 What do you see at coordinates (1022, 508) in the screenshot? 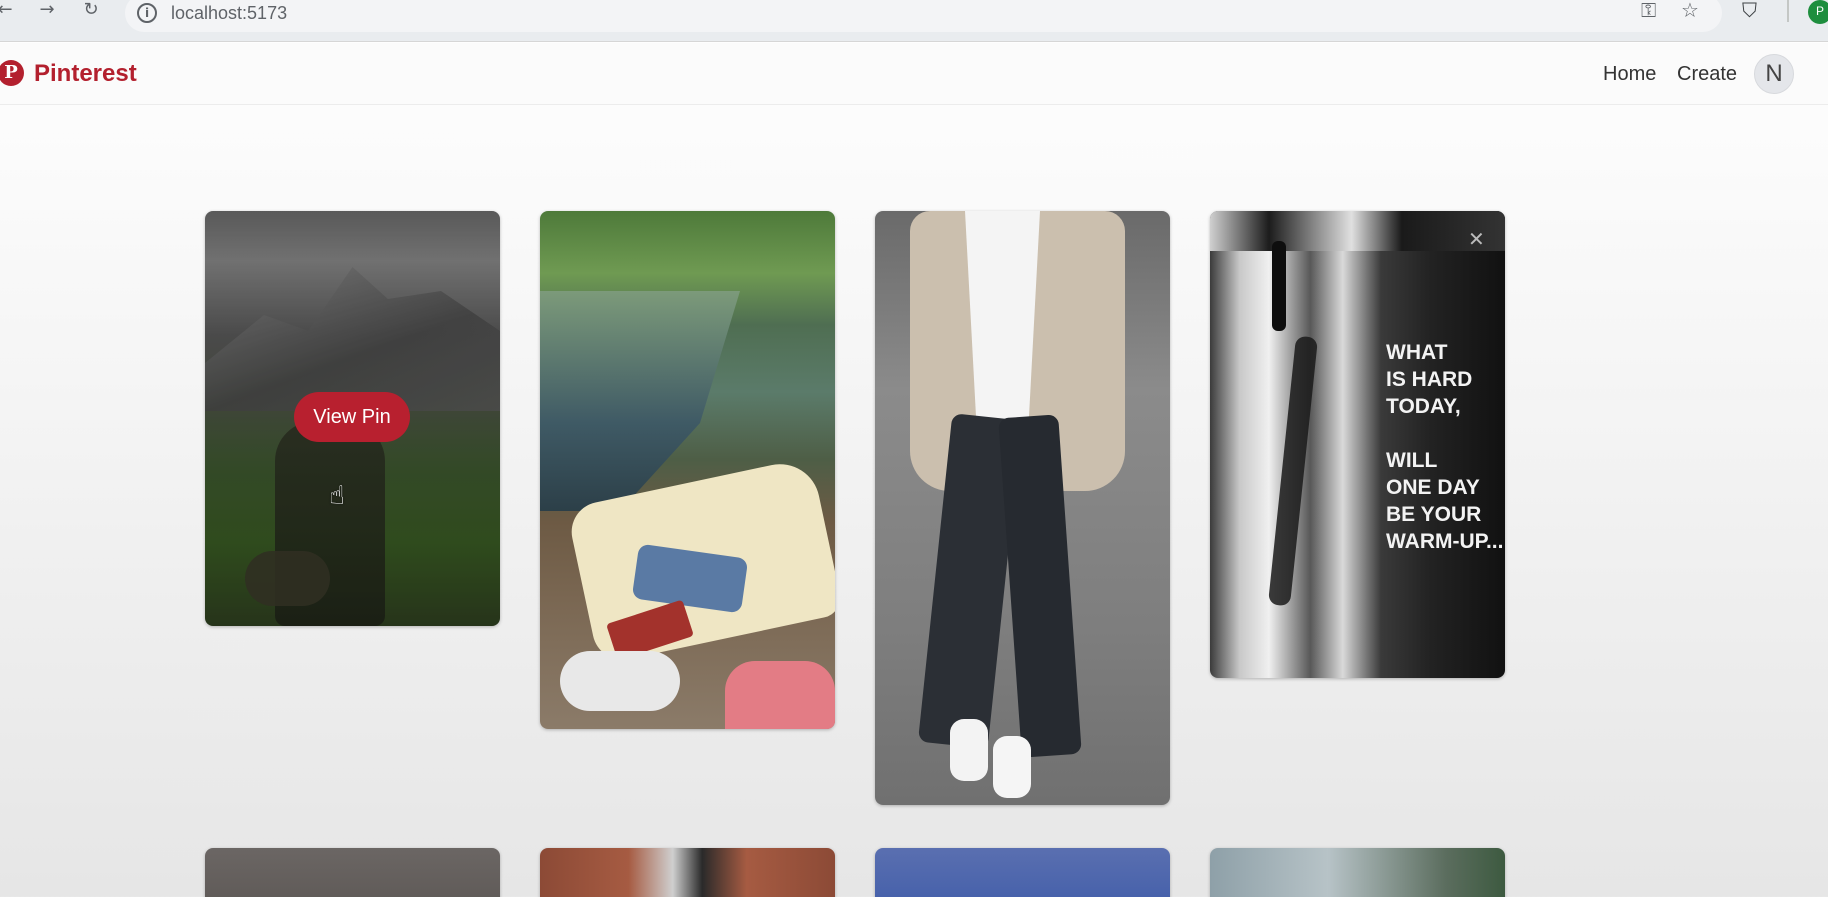
I see `pin-card-fashion` at bounding box center [1022, 508].